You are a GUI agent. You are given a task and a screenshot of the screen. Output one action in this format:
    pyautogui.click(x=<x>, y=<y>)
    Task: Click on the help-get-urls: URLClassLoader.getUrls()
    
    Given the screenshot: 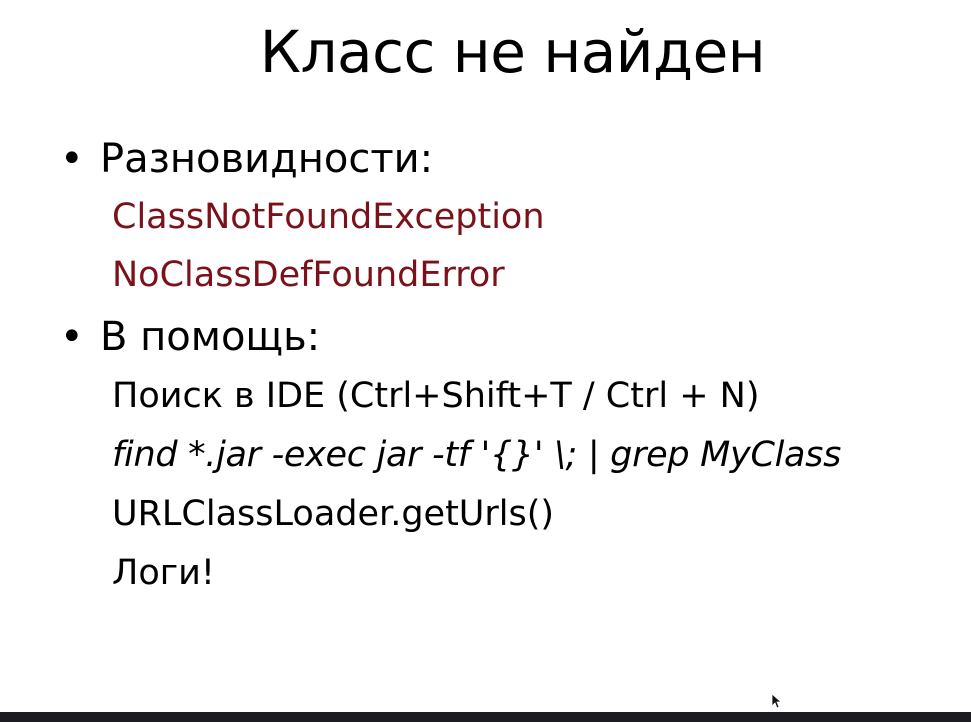 What is the action you would take?
    pyautogui.click(x=333, y=514)
    